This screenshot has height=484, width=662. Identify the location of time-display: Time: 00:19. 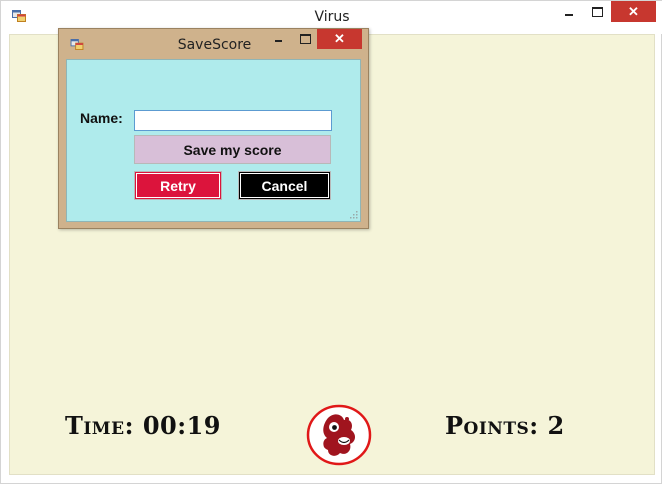
(143, 425).